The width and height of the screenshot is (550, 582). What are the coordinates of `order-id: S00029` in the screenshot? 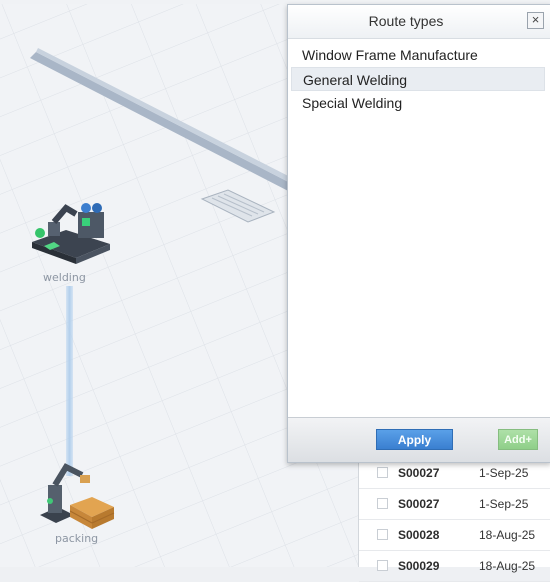 It's located at (419, 566).